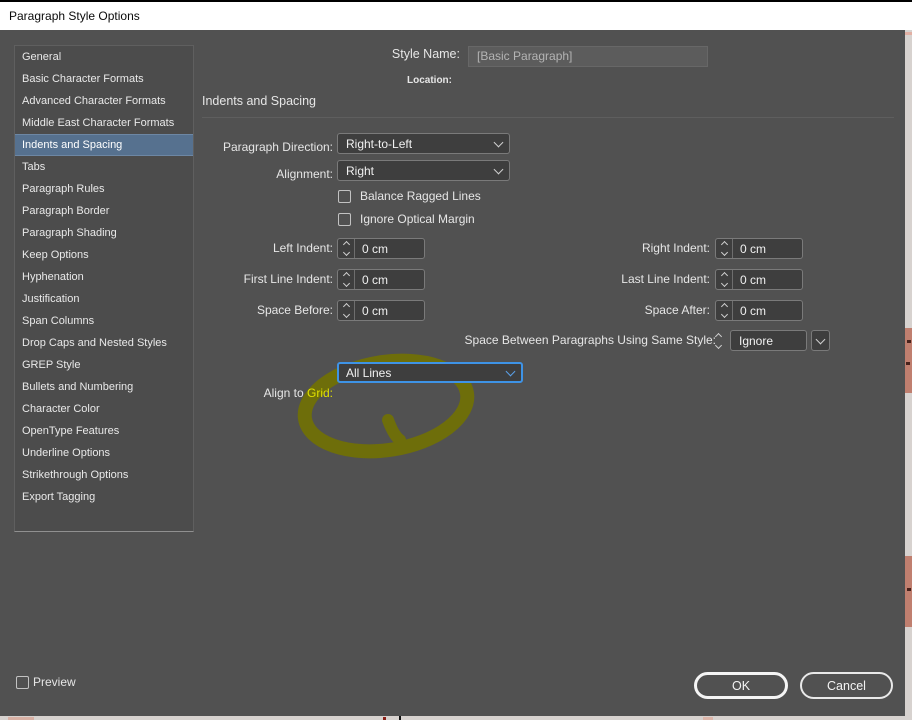 The width and height of the screenshot is (912, 720). Describe the element at coordinates (767, 279) in the screenshot. I see `last-line-indent-value: 0 cm` at that location.